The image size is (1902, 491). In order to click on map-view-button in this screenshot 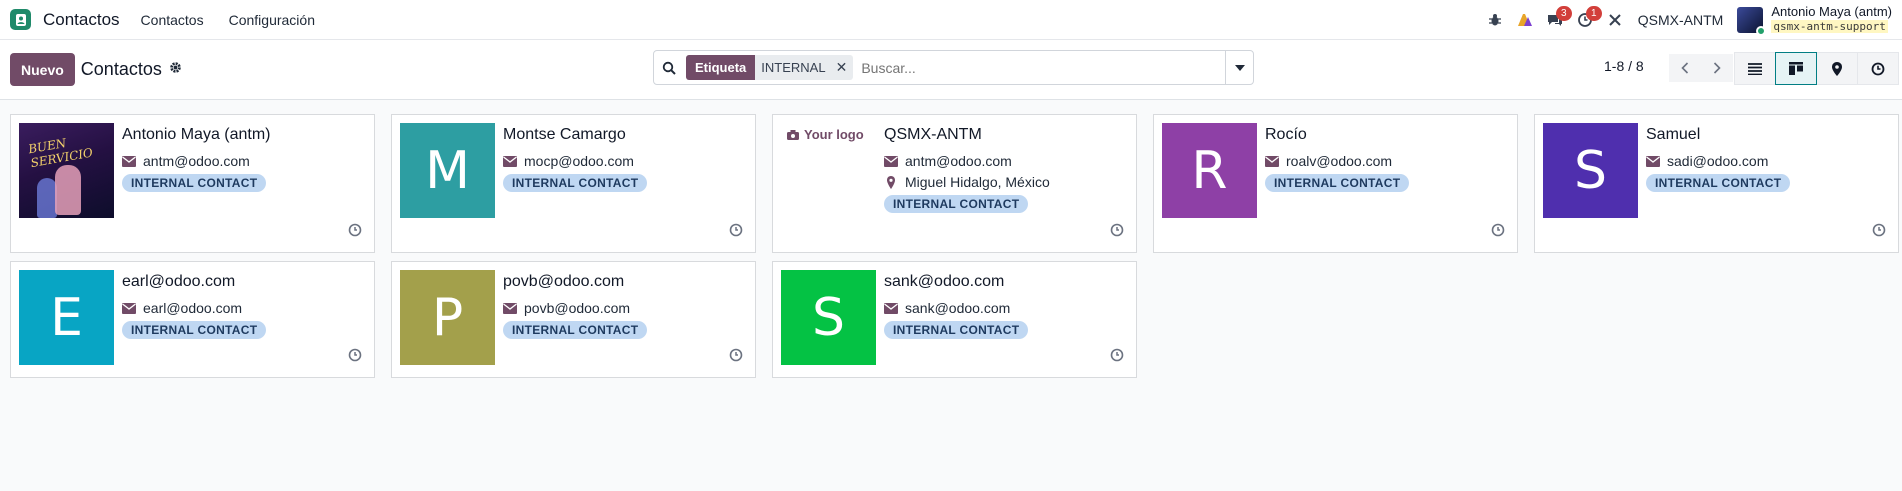, I will do `click(1837, 68)`.